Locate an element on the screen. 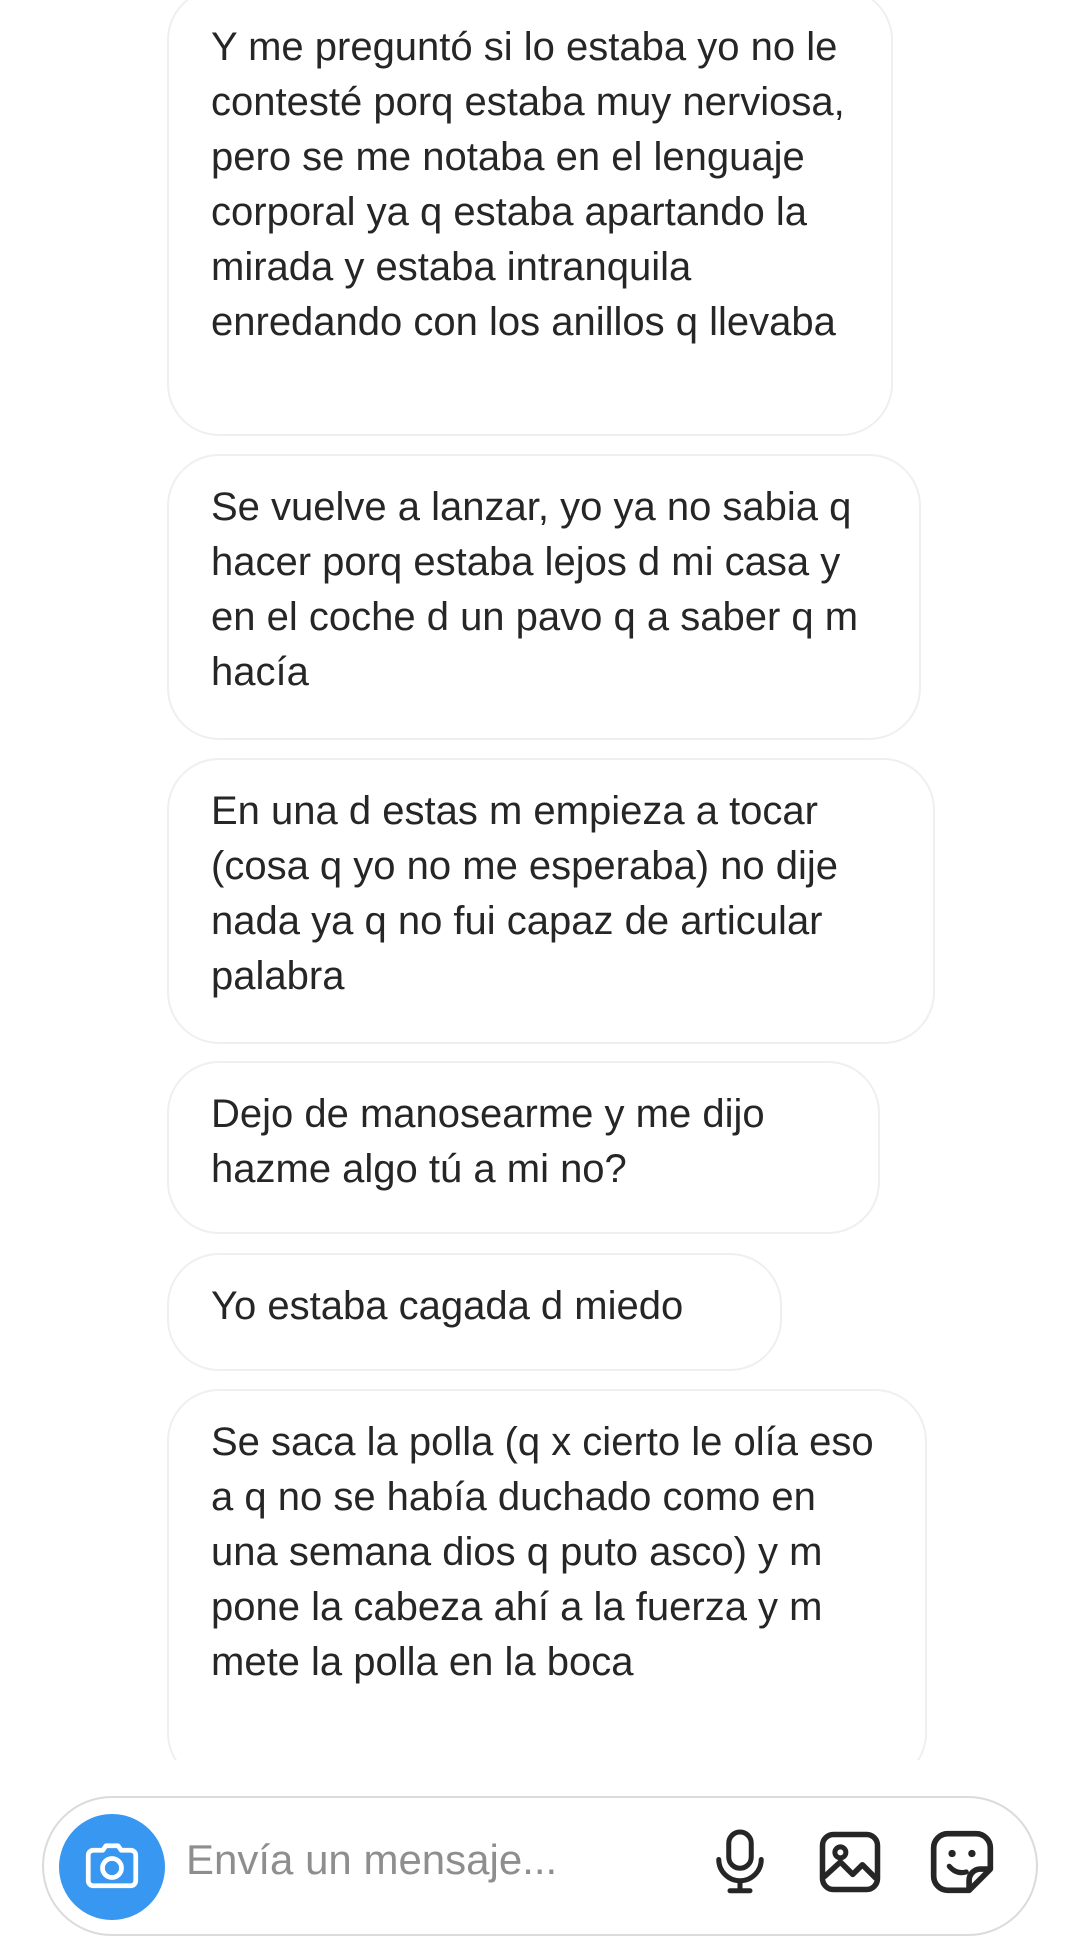  voice-message-button is located at coordinates (740, 1862).